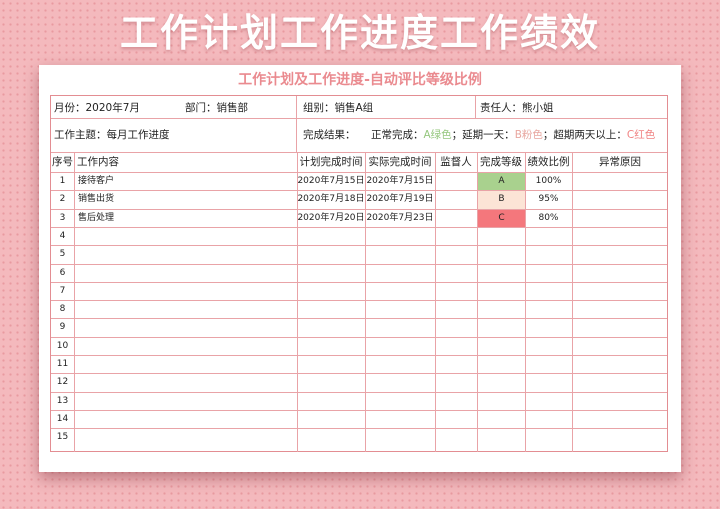 The width and height of the screenshot is (720, 509). I want to click on row-number: 10, so click(62, 345).